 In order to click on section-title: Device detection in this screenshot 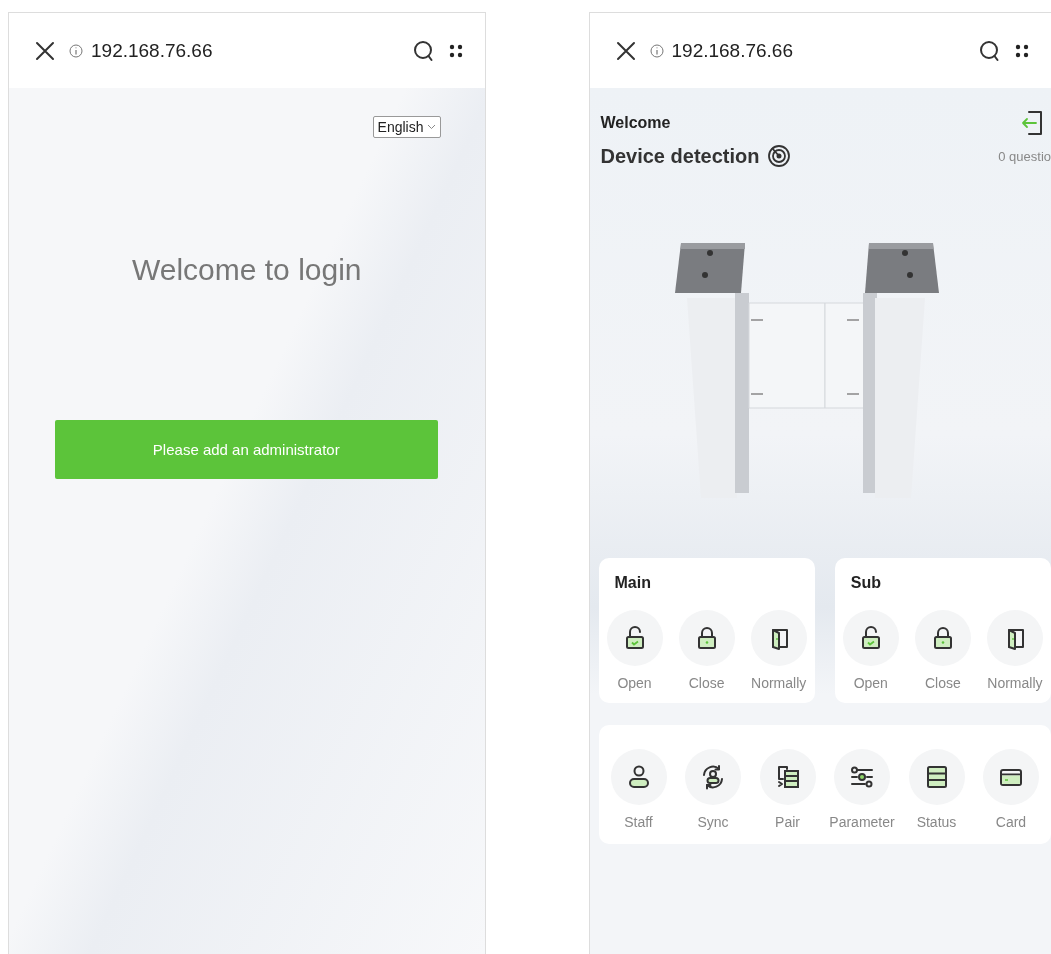, I will do `click(680, 156)`.